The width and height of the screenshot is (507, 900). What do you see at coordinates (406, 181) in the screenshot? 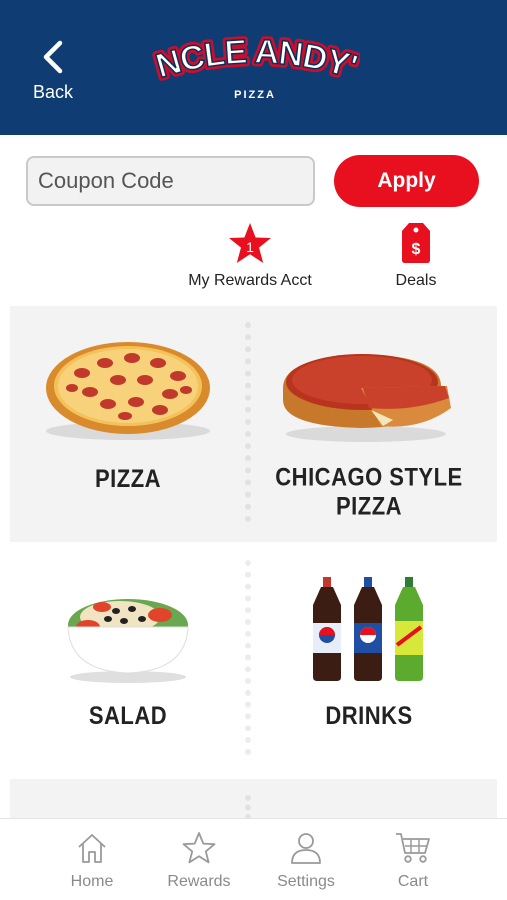
I see `apply-coupon-button: Apply` at bounding box center [406, 181].